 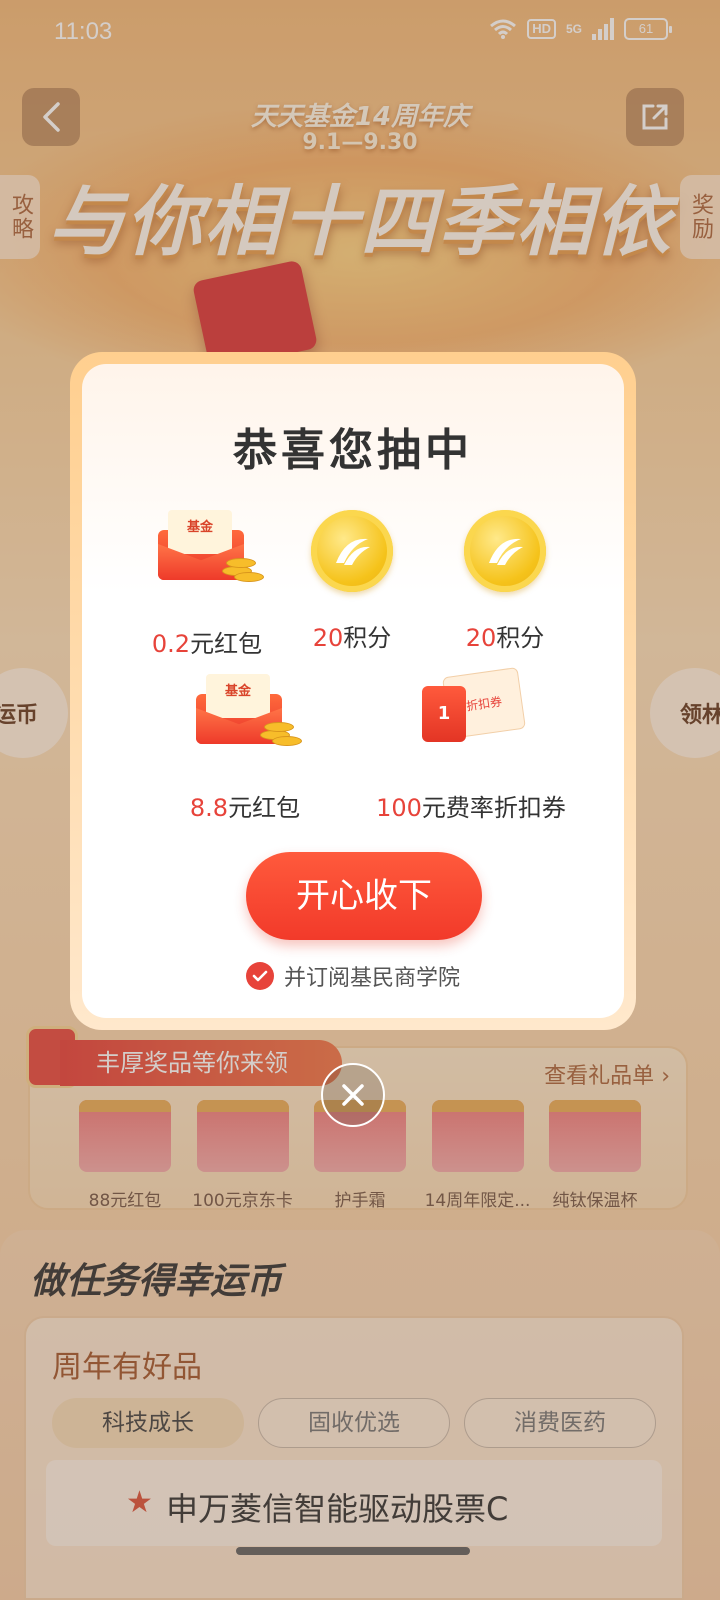 I want to click on reward-item: 折扣券 1 100元费率折扣券, so click(x=471, y=745).